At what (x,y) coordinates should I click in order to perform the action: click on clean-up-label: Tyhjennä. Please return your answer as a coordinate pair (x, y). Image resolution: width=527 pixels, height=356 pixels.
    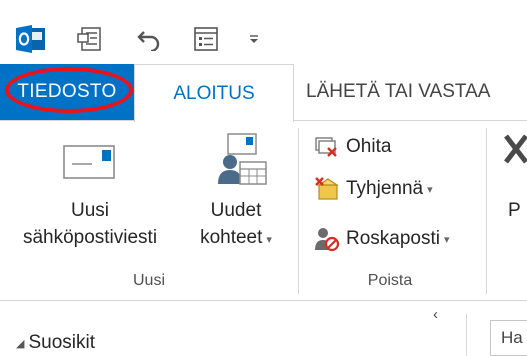
    Looking at the image, I should click on (385, 188).